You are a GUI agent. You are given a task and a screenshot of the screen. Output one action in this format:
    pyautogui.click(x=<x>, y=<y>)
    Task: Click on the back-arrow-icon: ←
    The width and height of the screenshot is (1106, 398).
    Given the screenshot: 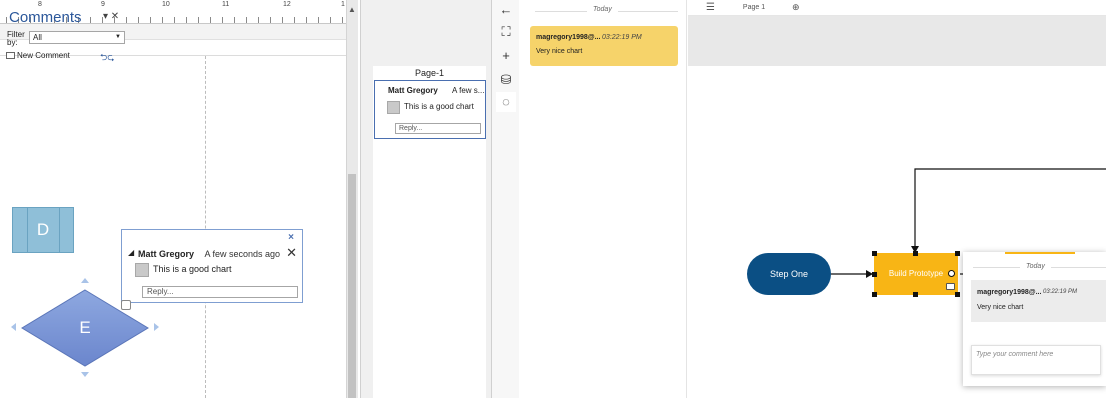 What is the action you would take?
    pyautogui.click(x=506, y=10)
    